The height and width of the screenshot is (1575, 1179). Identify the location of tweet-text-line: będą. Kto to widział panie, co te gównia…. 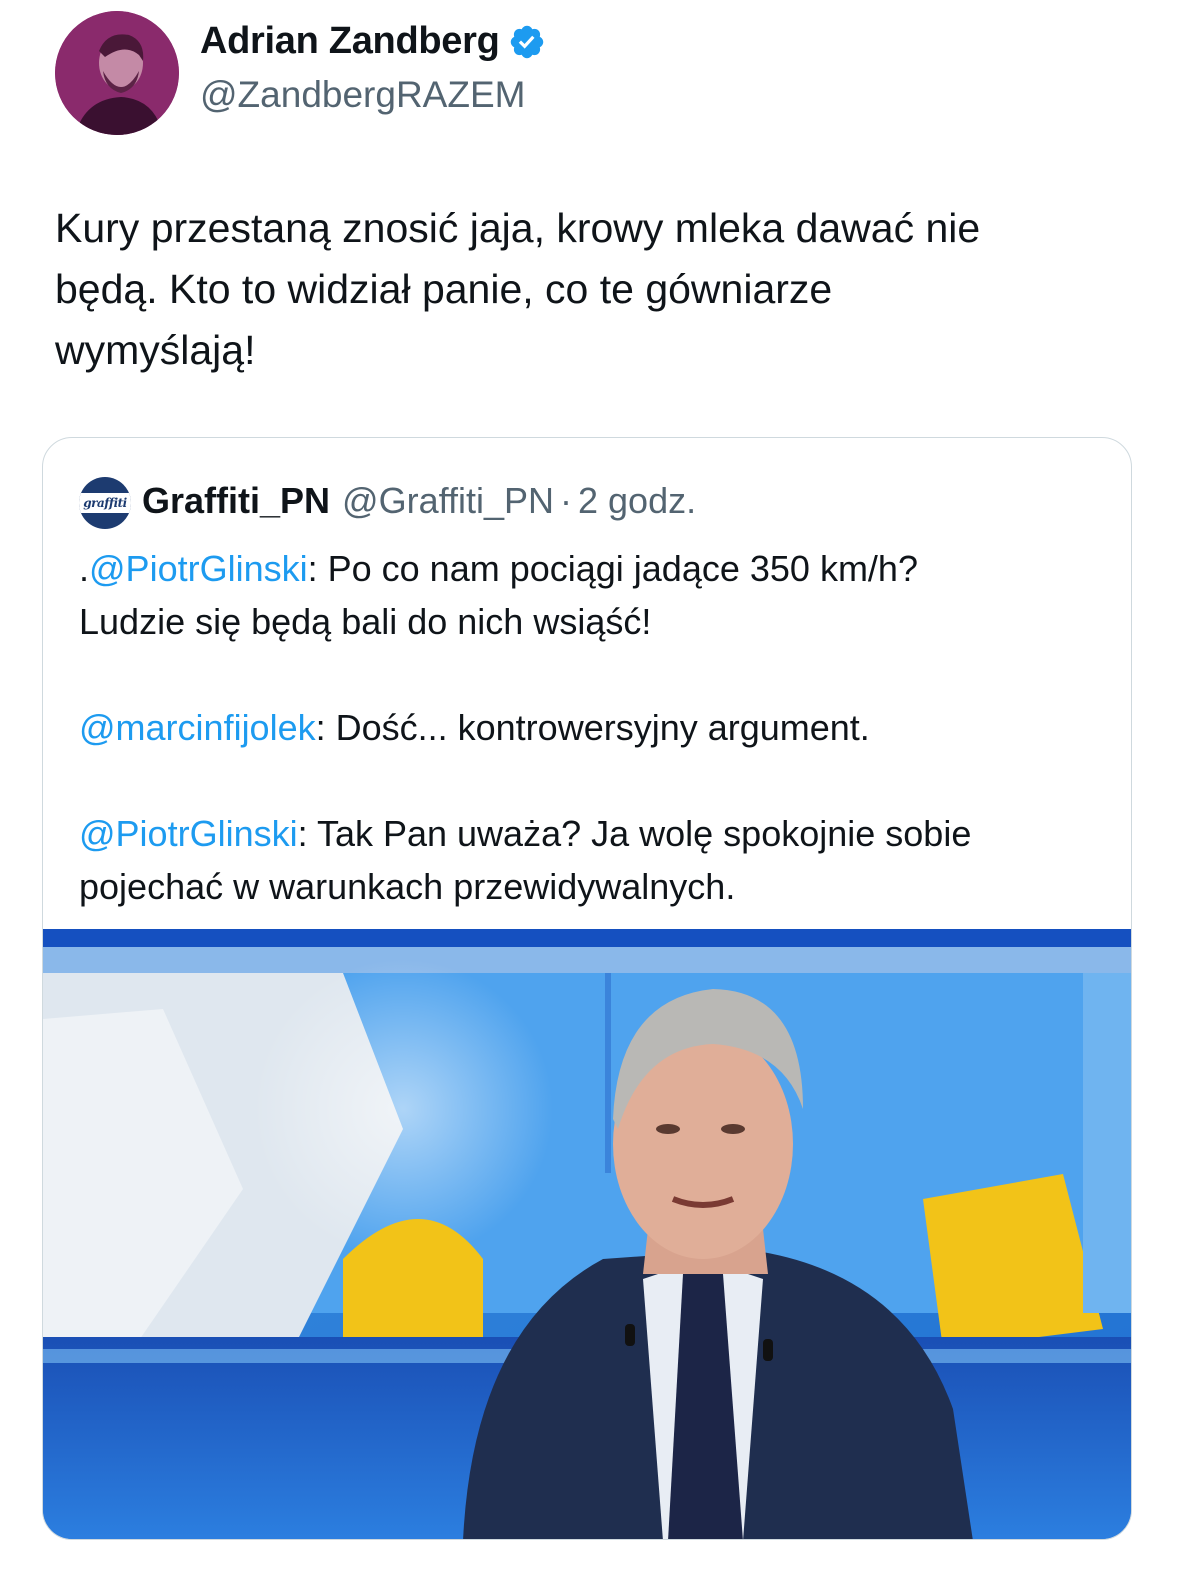
(444, 289).